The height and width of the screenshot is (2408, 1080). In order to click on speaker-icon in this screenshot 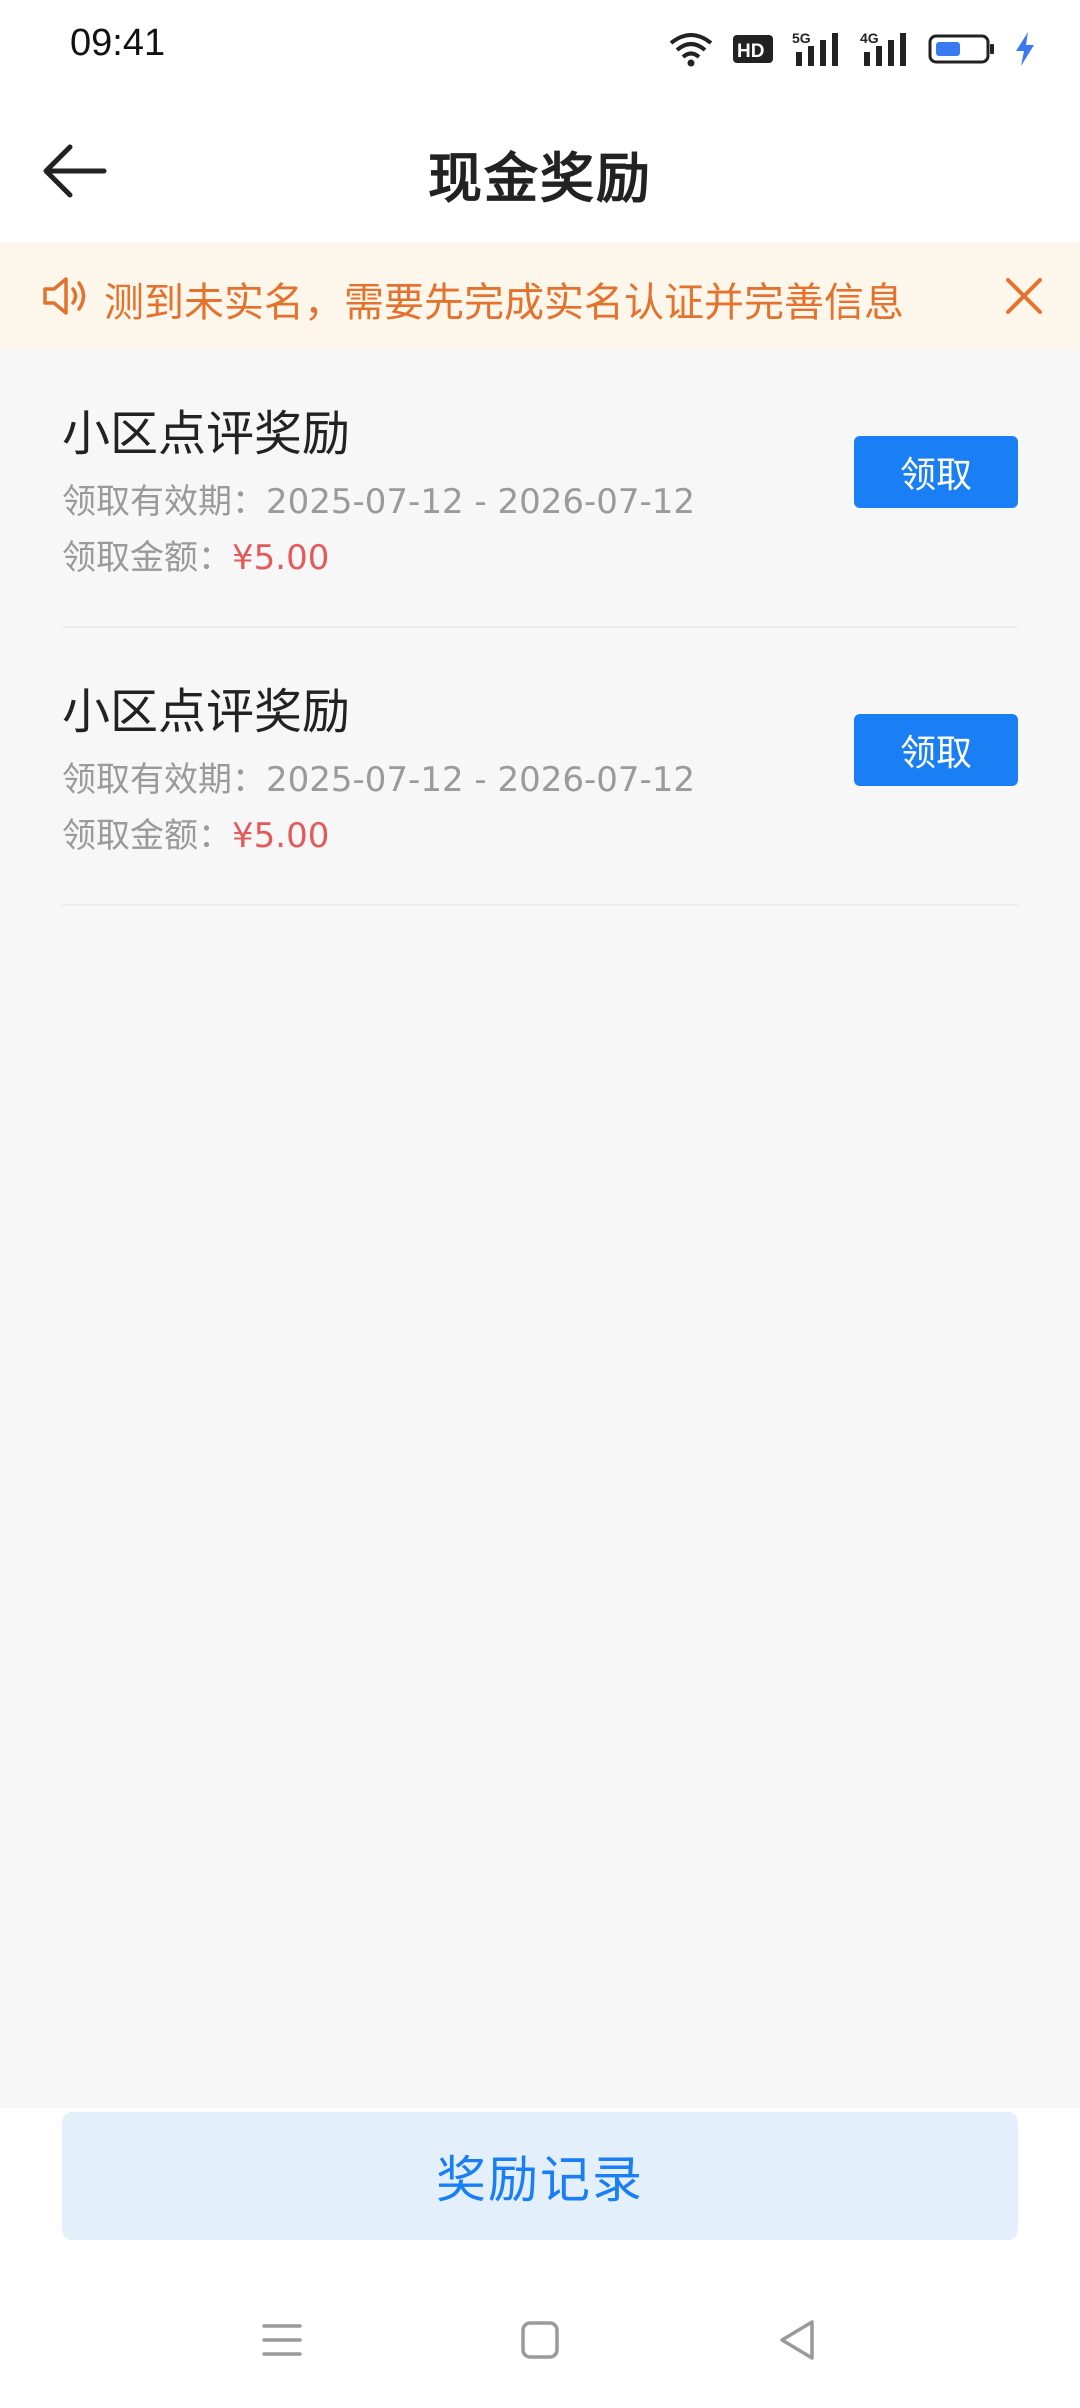, I will do `click(64, 296)`.